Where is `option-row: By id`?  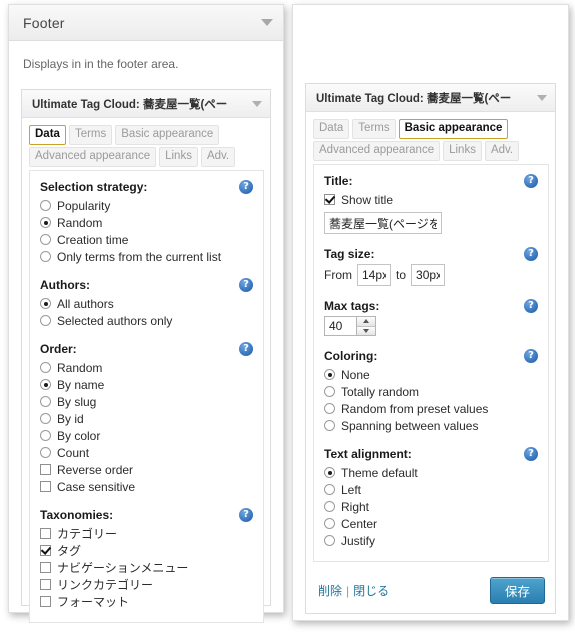 option-row: By id is located at coordinates (146, 418).